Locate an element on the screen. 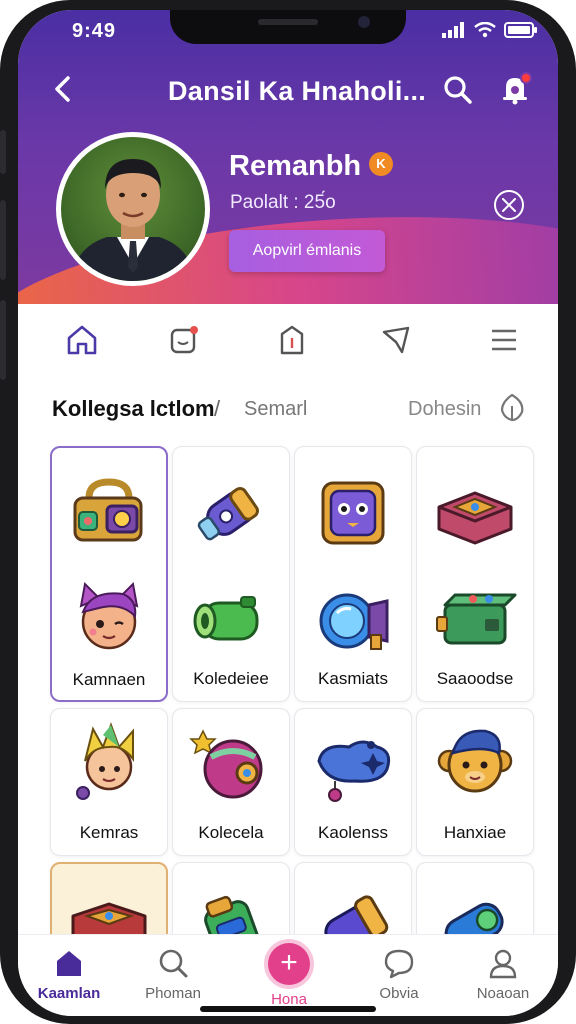 The width and height of the screenshot is (576, 1024). home-indicator is located at coordinates (288, 1009).